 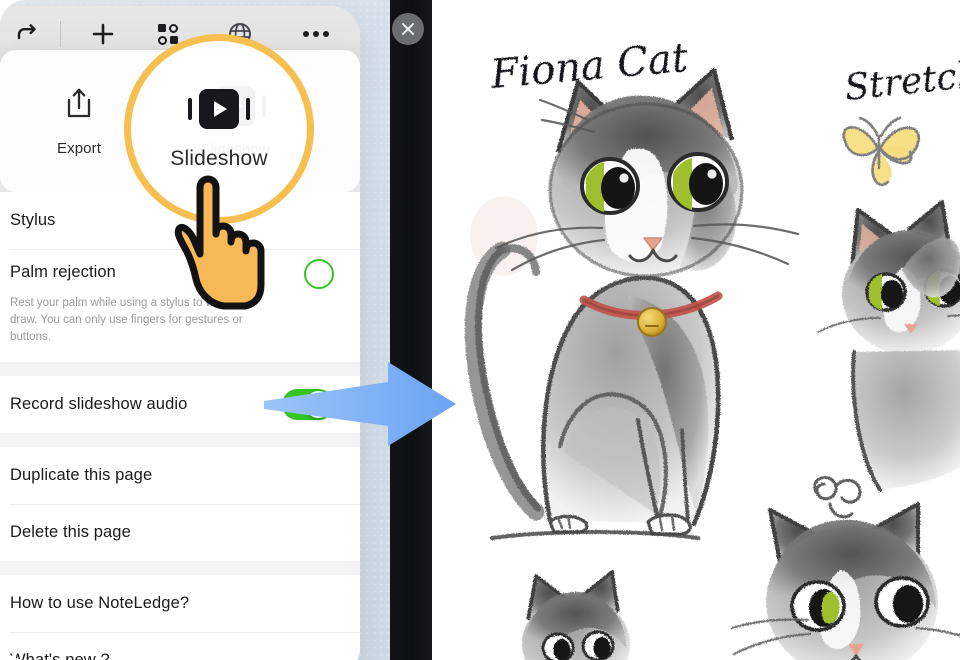 I want to click on row-label: What's new ?, so click(x=60, y=655).